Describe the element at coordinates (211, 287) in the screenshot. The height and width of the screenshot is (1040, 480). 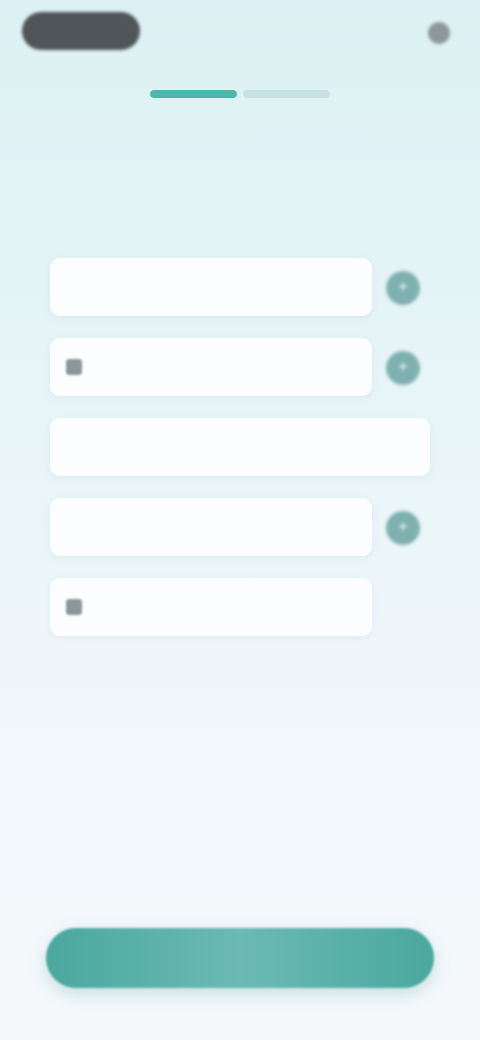
I see `field-1-input` at that location.